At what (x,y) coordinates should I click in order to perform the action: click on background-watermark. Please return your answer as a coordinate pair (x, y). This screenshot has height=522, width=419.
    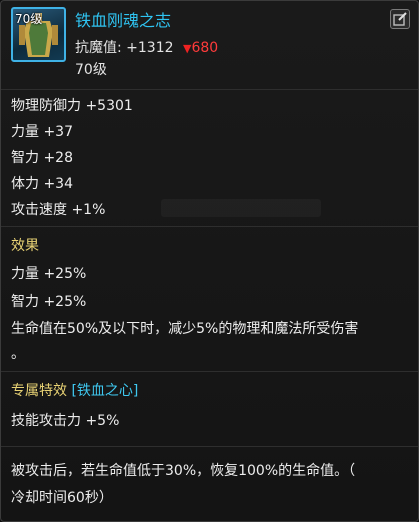
    Looking at the image, I should click on (241, 208).